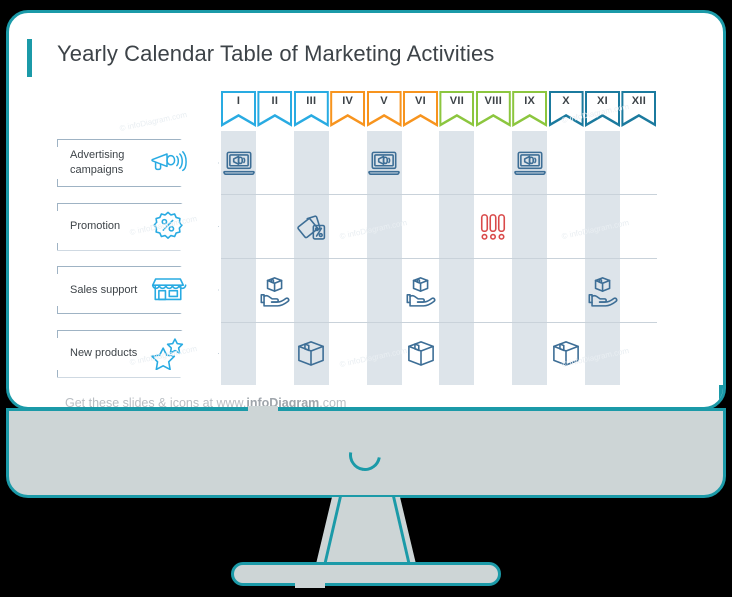 The width and height of the screenshot is (732, 597). Describe the element at coordinates (457, 109) in the screenshot. I see `month-ribbon-vii: VII` at that location.